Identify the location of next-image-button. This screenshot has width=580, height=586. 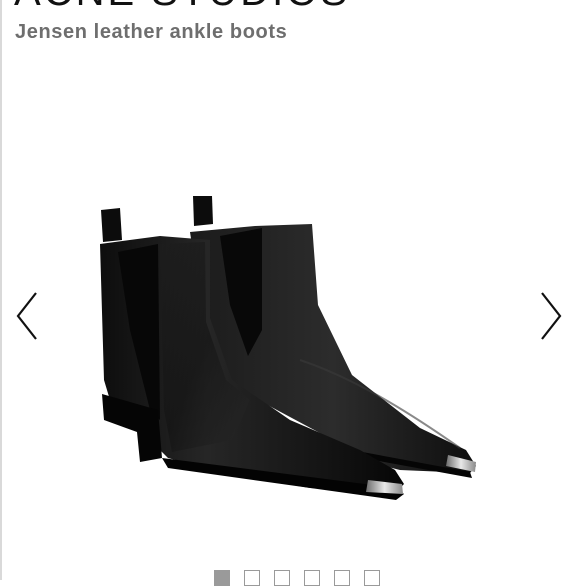
(551, 316).